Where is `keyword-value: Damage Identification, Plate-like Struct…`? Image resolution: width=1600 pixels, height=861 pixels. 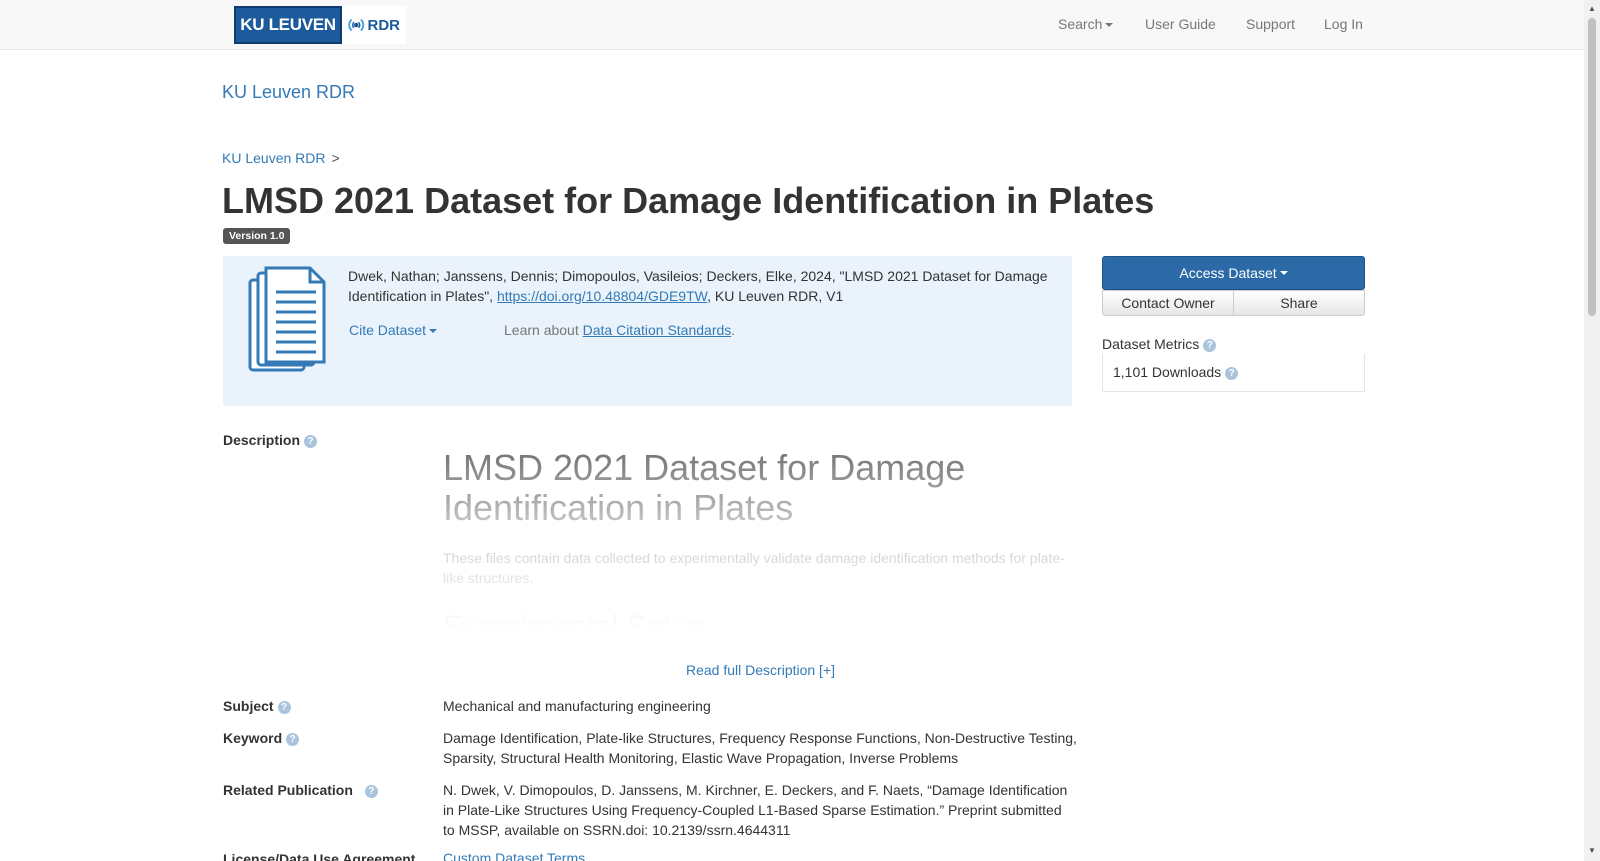
keyword-value: Damage Identification, Plate-like Struct… is located at coordinates (760, 748).